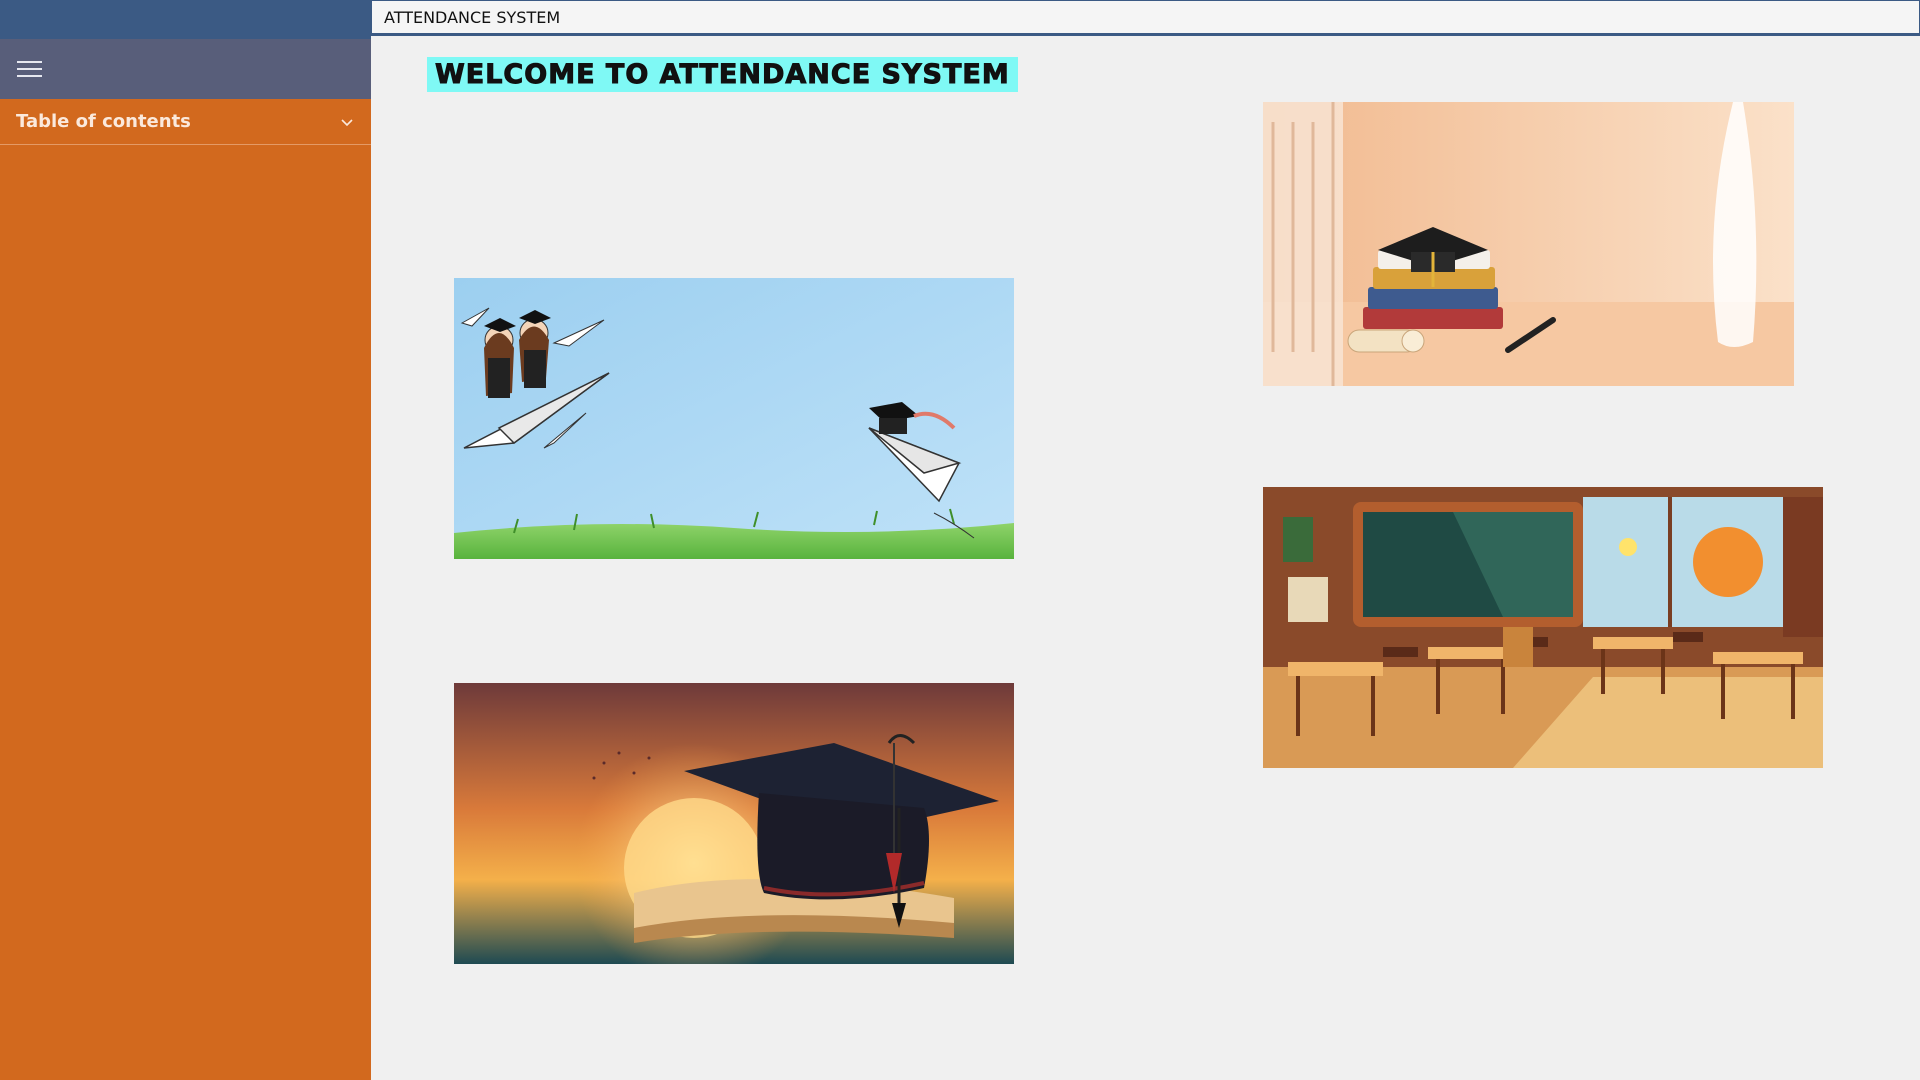 Image resolution: width=1920 pixels, height=1080 pixels. I want to click on page-heading: WELCOME TO ATTENDANCE SYSTEM, so click(722, 74).